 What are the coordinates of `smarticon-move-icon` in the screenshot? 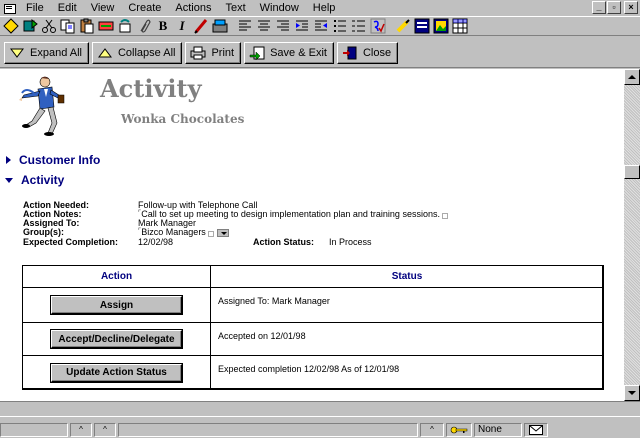 It's located at (30, 26).